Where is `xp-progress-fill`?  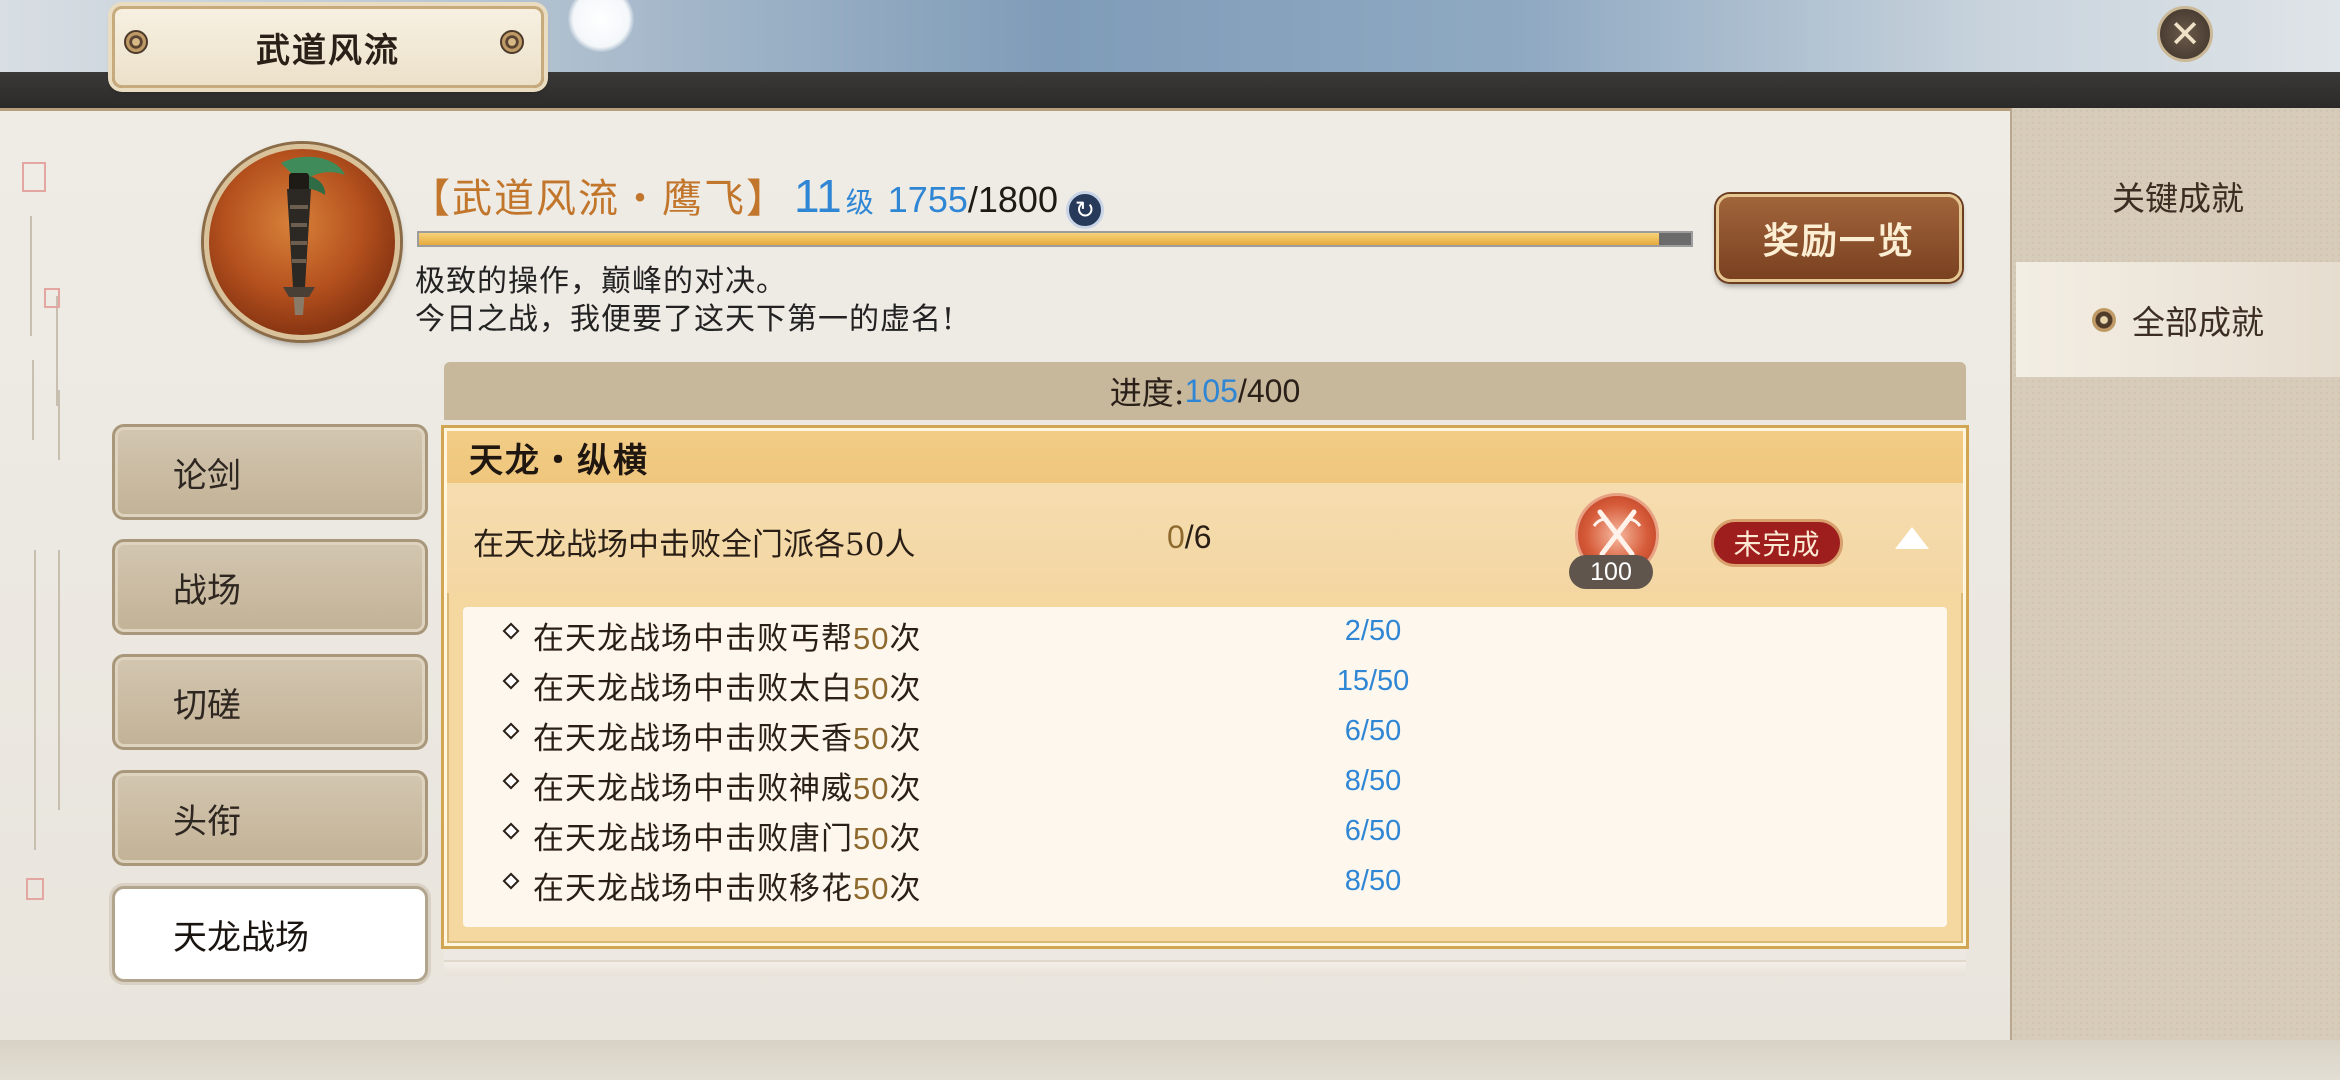 xp-progress-fill is located at coordinates (1039, 239).